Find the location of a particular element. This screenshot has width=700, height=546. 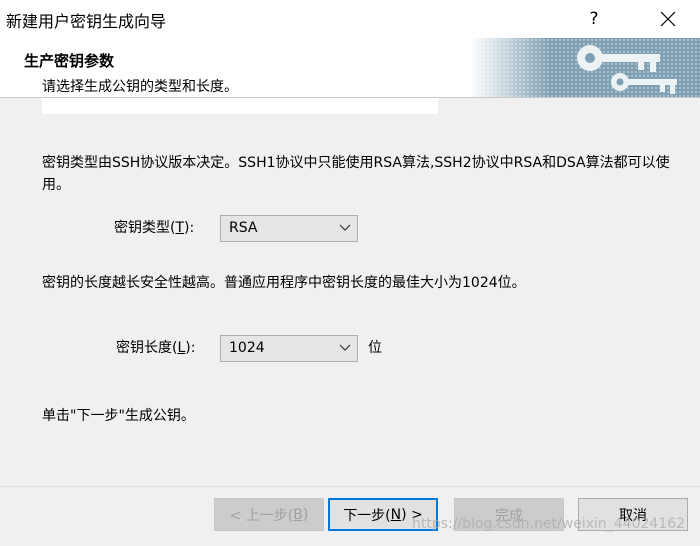

footer-divider is located at coordinates (350, 486).